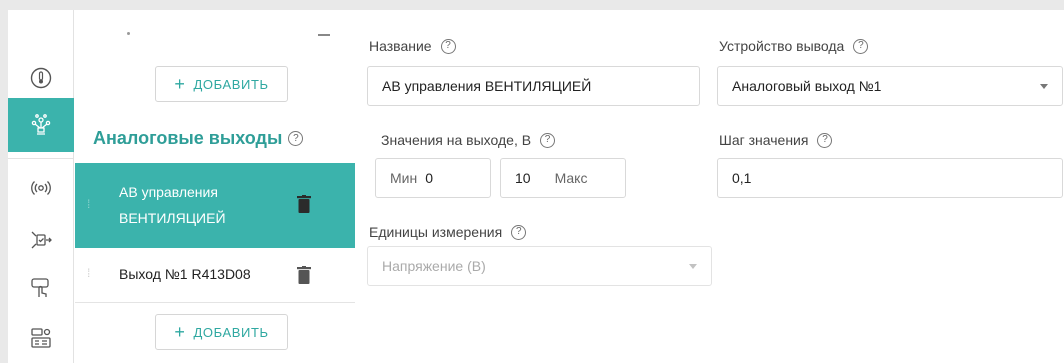 This screenshot has width=1064, height=363. I want to click on list-item-label: АВ управления ВЕНТИЛЯЦИЕЙ, so click(172, 205).